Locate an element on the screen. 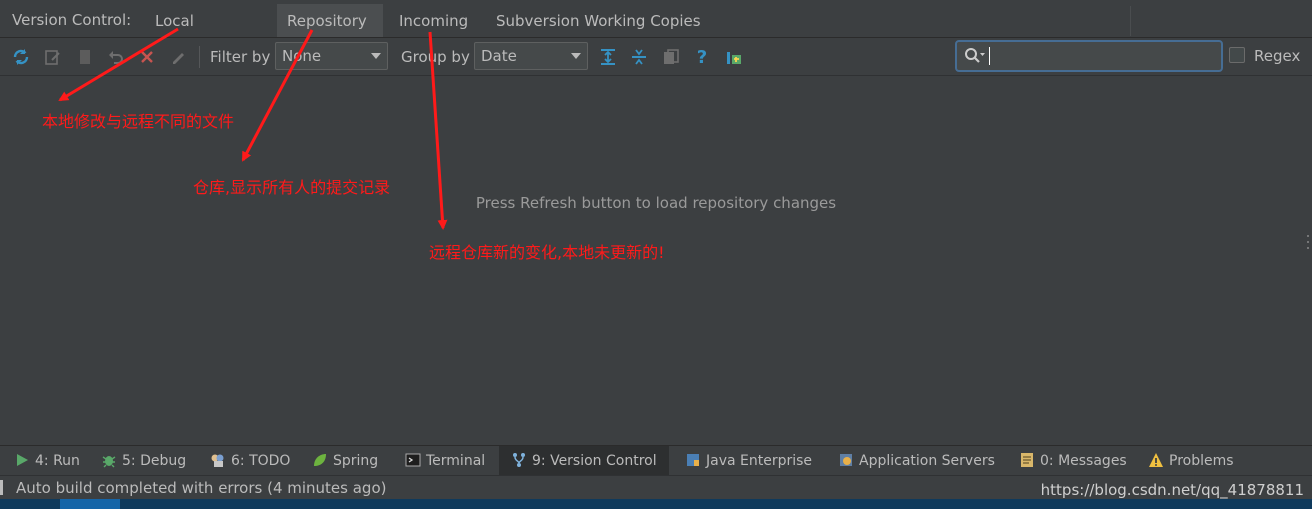 This screenshot has height=509, width=1312. filter-by-value: None is located at coordinates (302, 56).